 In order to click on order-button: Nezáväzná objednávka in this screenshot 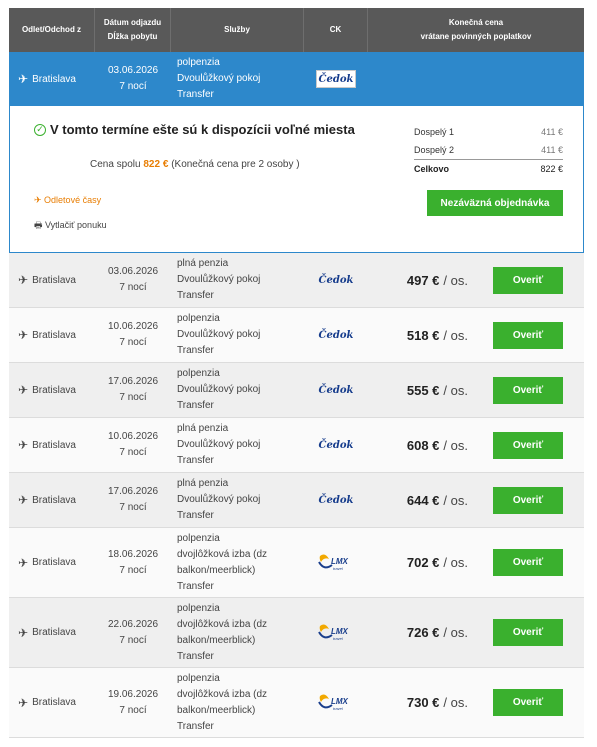, I will do `click(495, 203)`.